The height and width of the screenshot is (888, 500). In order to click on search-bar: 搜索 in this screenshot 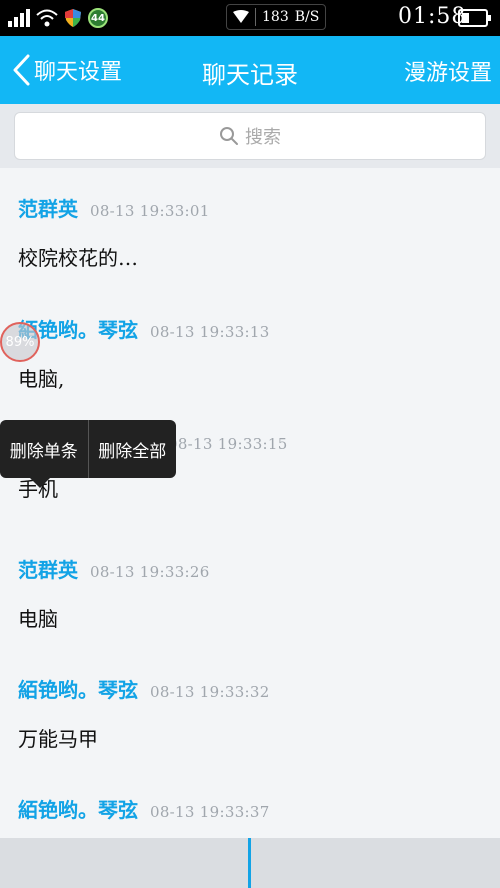, I will do `click(250, 136)`.